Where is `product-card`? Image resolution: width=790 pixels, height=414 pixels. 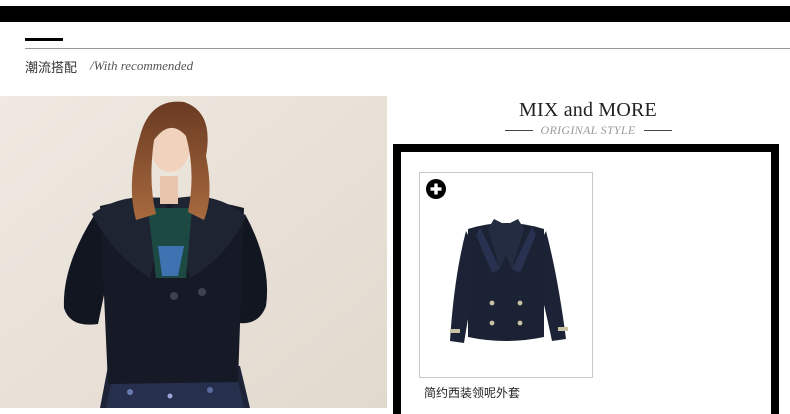 product-card is located at coordinates (506, 275).